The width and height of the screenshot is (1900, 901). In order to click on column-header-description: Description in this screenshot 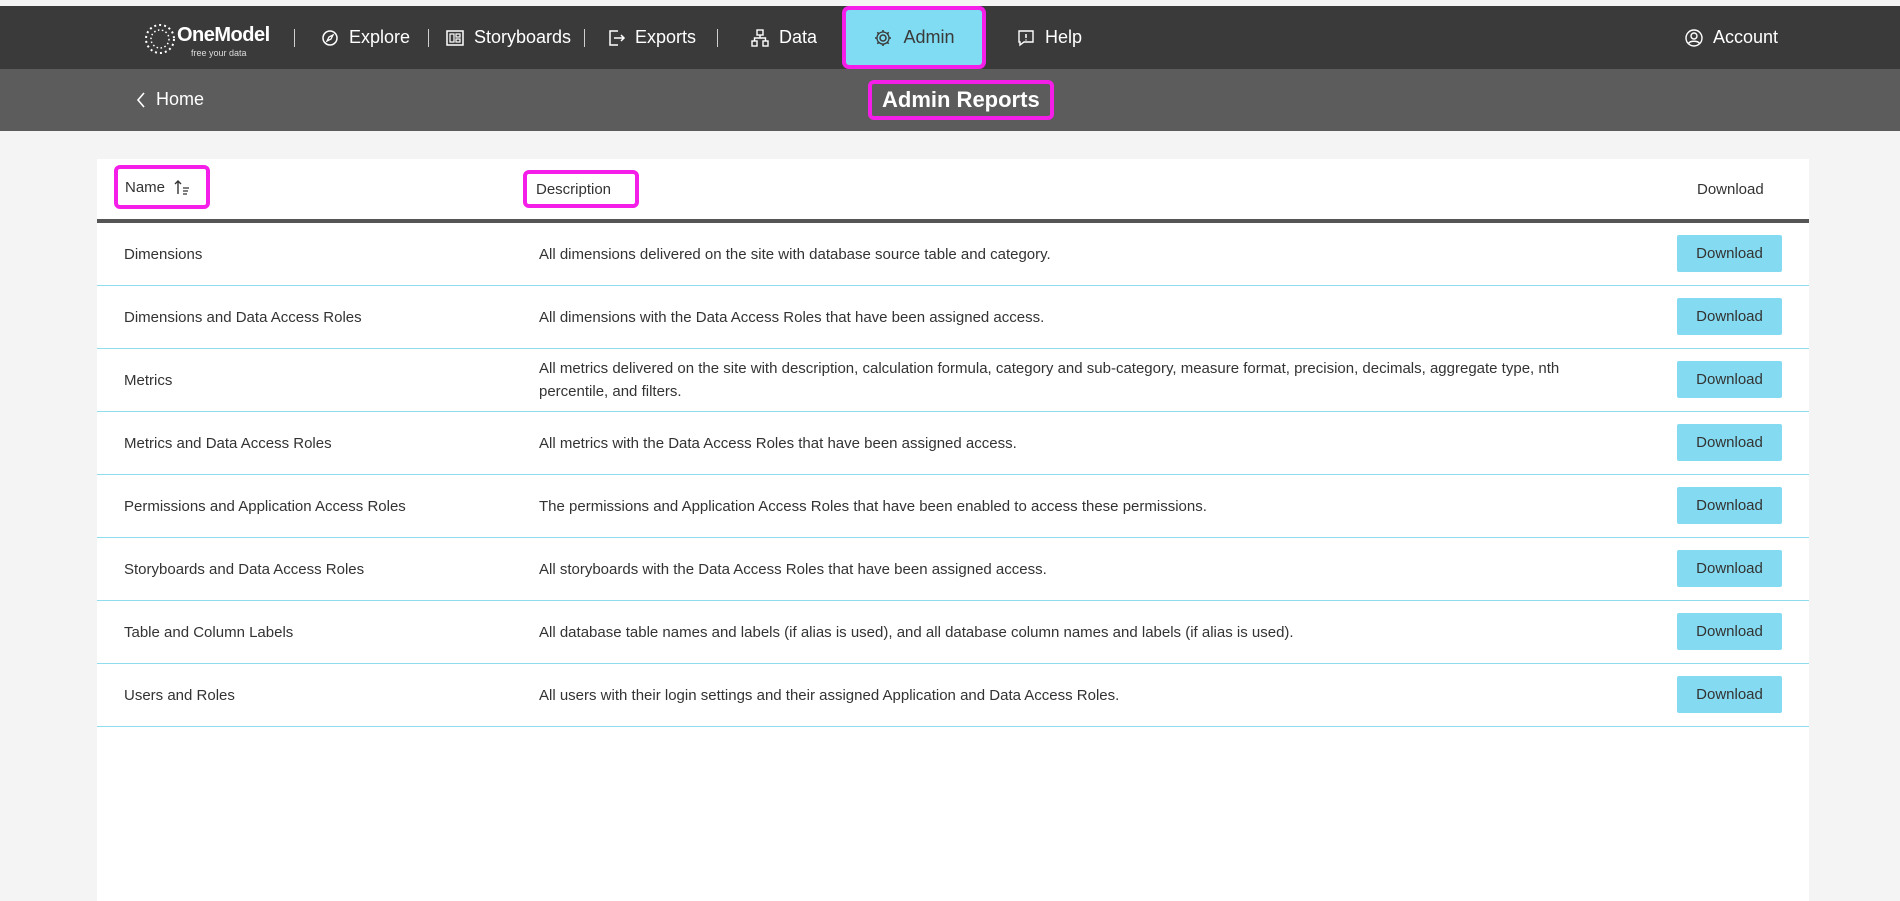, I will do `click(581, 189)`.